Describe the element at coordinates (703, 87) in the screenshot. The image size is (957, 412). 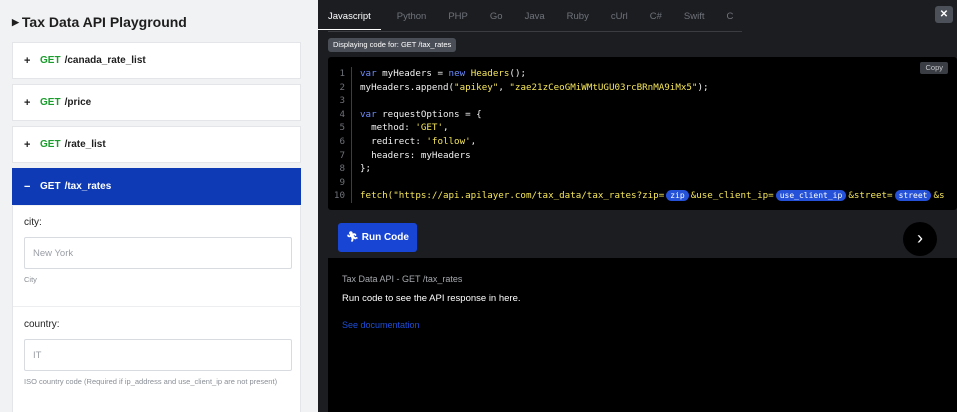
I see `code-token: );` at that location.